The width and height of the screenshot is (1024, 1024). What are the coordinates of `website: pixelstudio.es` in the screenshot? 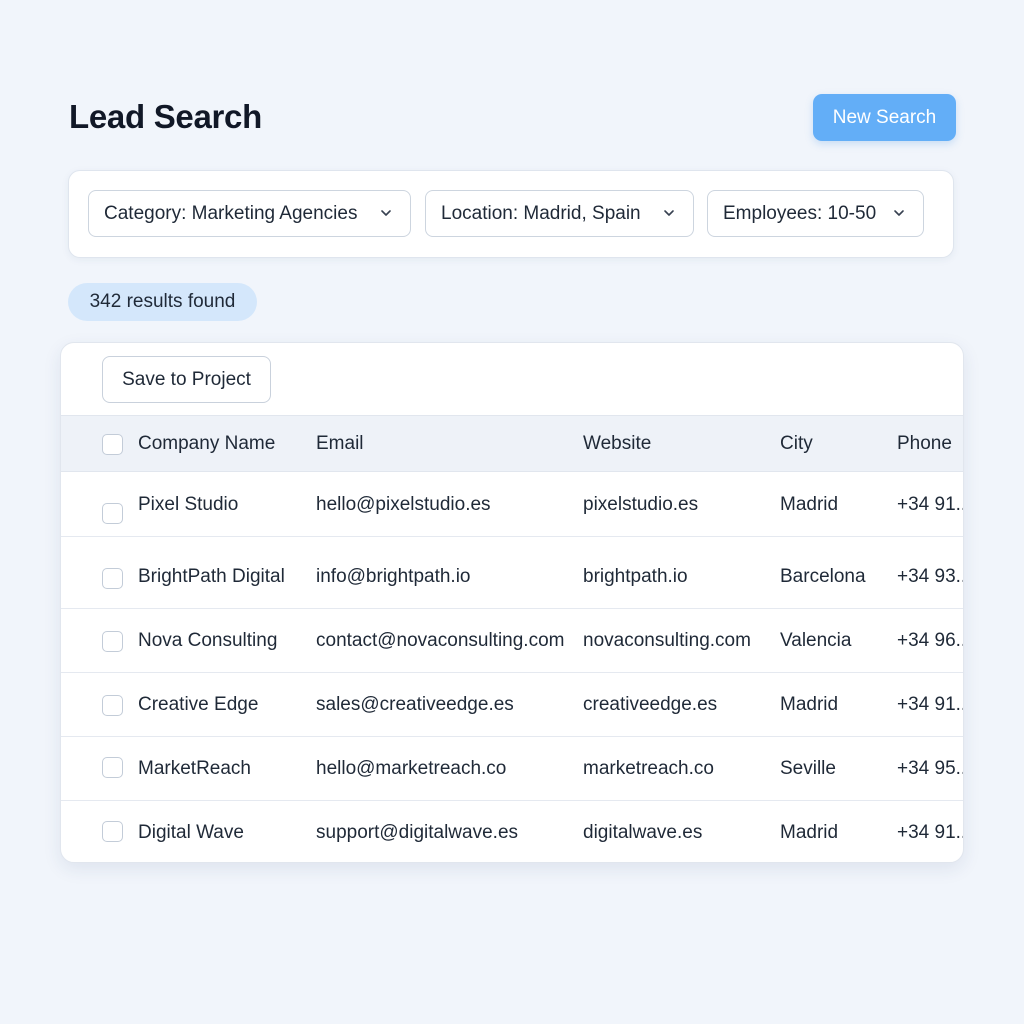 It's located at (641, 504).